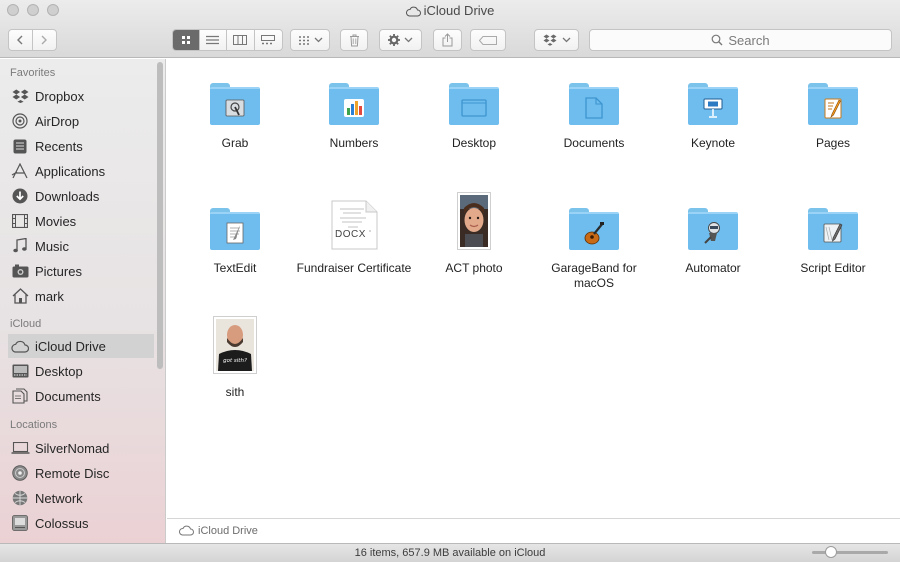 The width and height of the screenshot is (900, 562). What do you see at coordinates (81, 396) in the screenshot?
I see `sidebar-item-documents: Documents` at bounding box center [81, 396].